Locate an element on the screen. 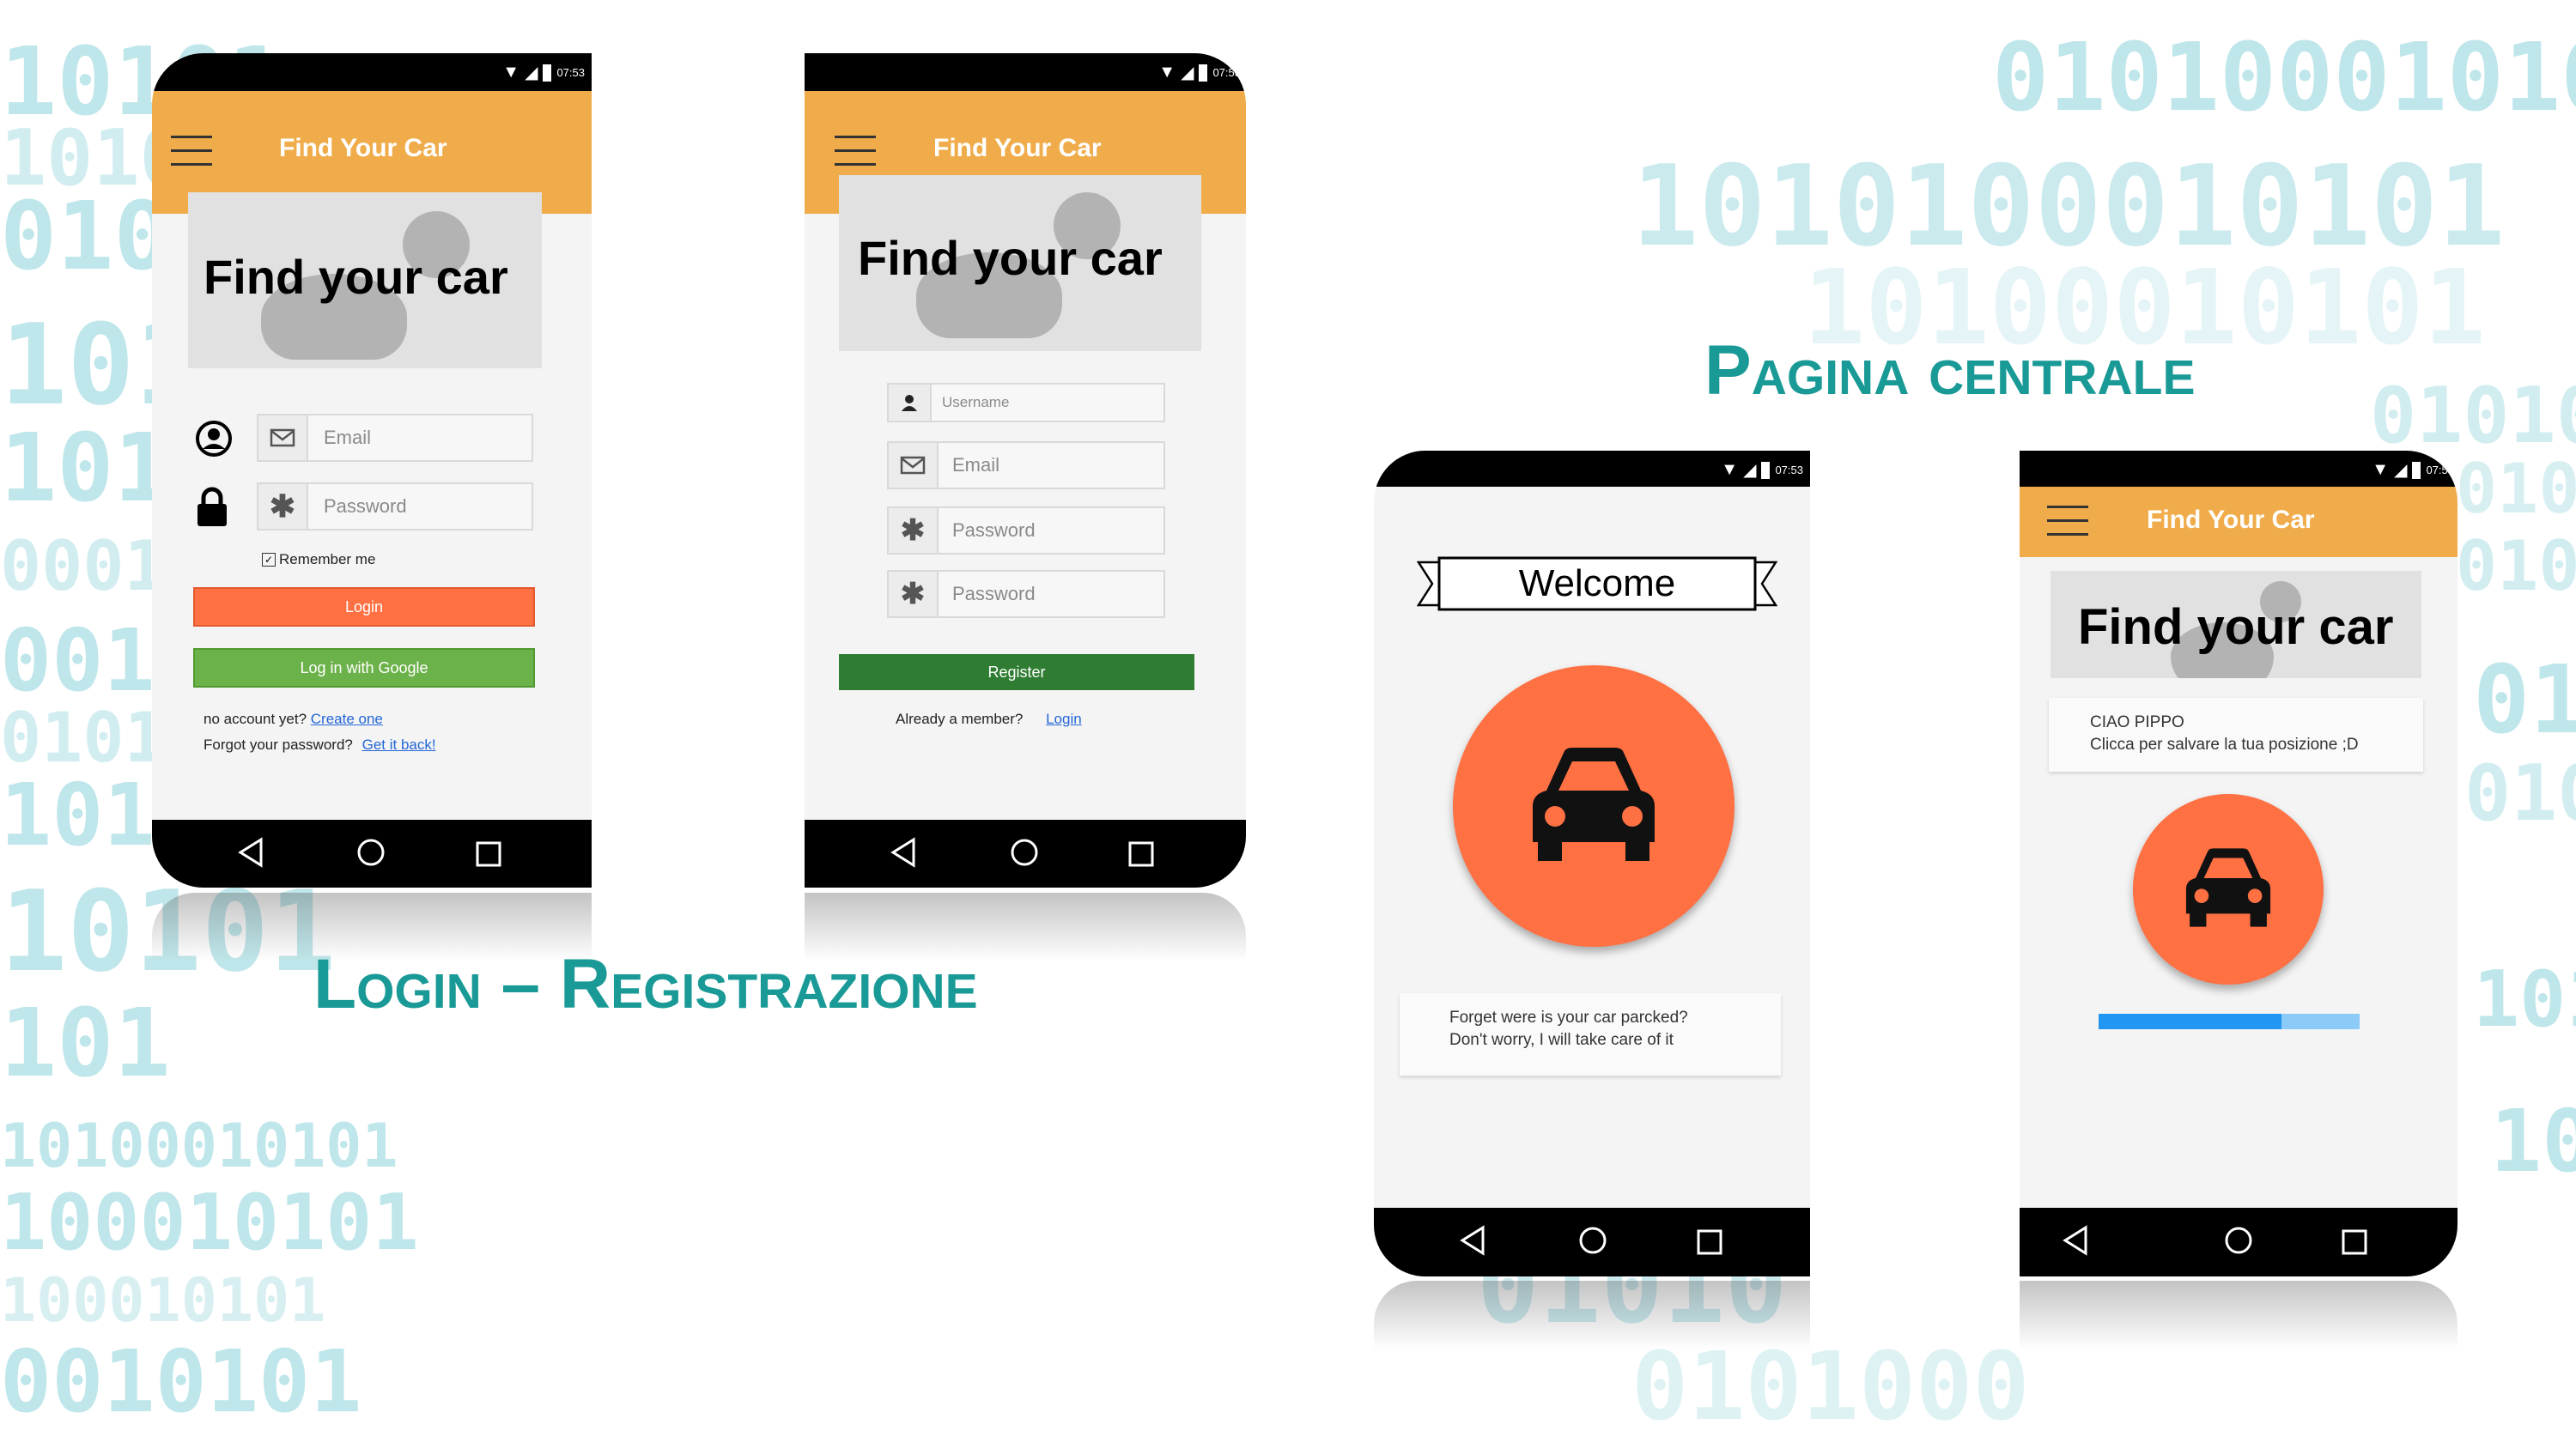 The height and width of the screenshot is (1449, 2576). app-bar: Find Your Car is located at coordinates (2239, 522).